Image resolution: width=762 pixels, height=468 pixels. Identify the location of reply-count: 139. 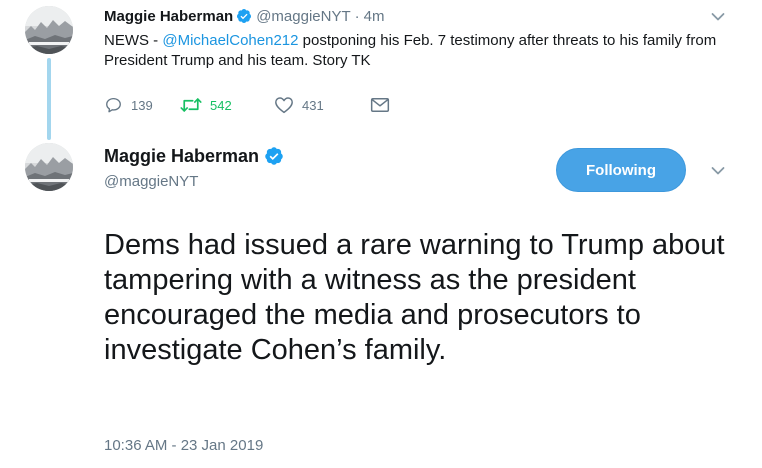
(142, 105).